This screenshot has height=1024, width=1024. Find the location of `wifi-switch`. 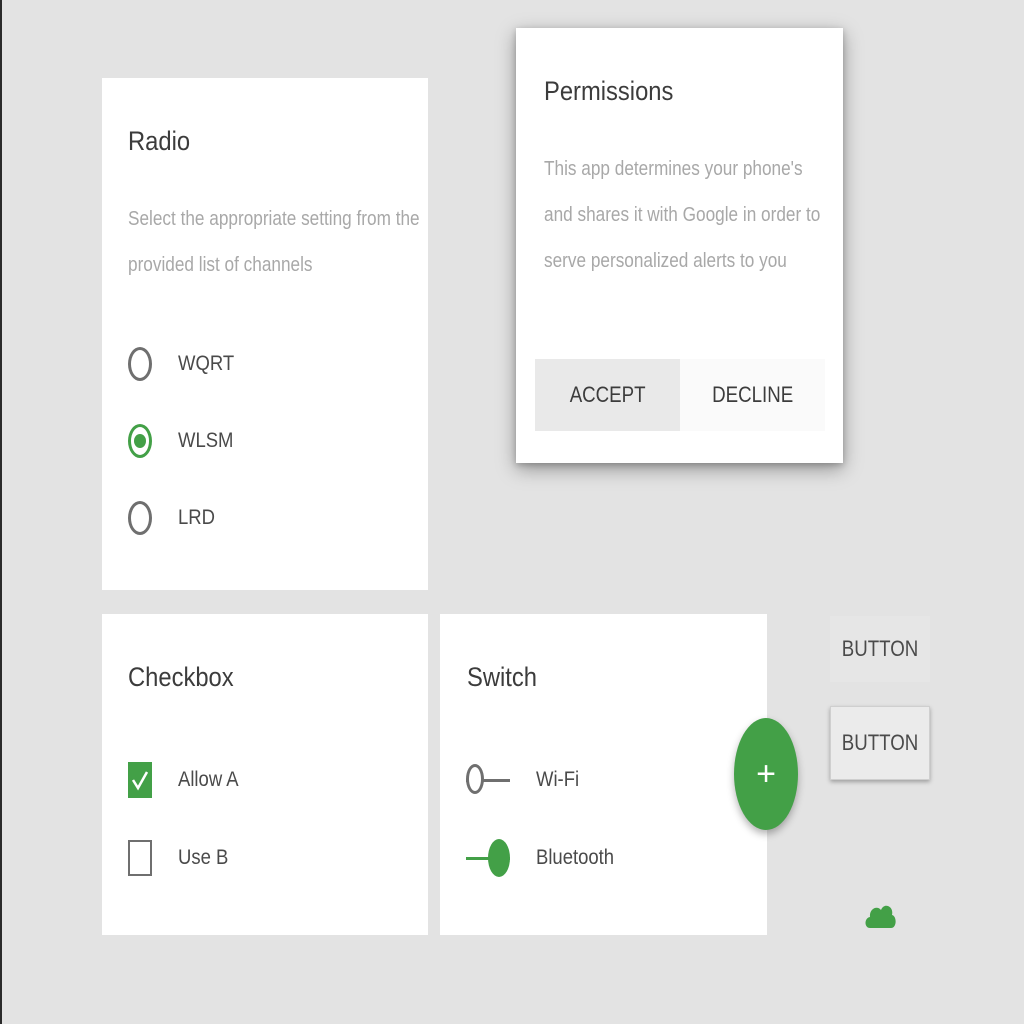

wifi-switch is located at coordinates (488, 780).